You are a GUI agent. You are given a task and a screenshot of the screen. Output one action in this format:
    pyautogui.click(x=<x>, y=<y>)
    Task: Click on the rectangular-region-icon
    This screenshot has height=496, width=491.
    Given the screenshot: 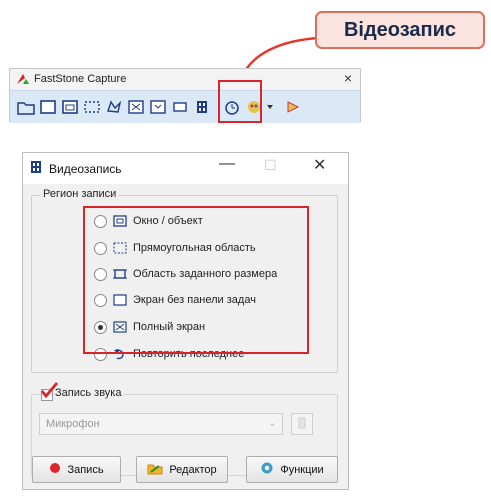 What is the action you would take?
    pyautogui.click(x=91, y=107)
    